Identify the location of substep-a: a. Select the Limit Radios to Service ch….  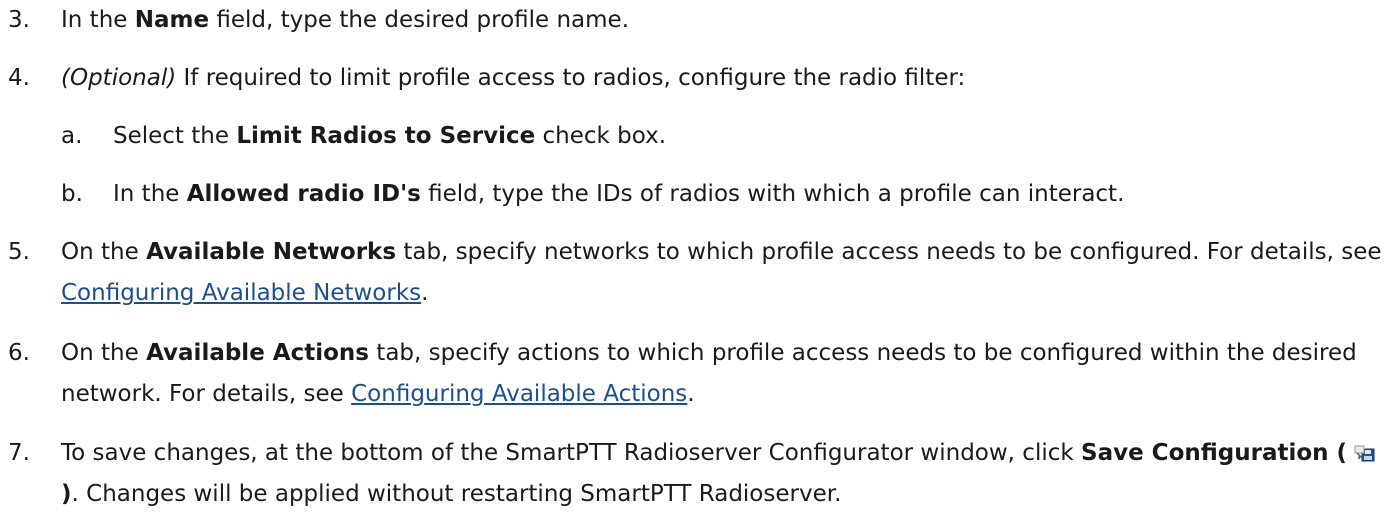
(696, 136).